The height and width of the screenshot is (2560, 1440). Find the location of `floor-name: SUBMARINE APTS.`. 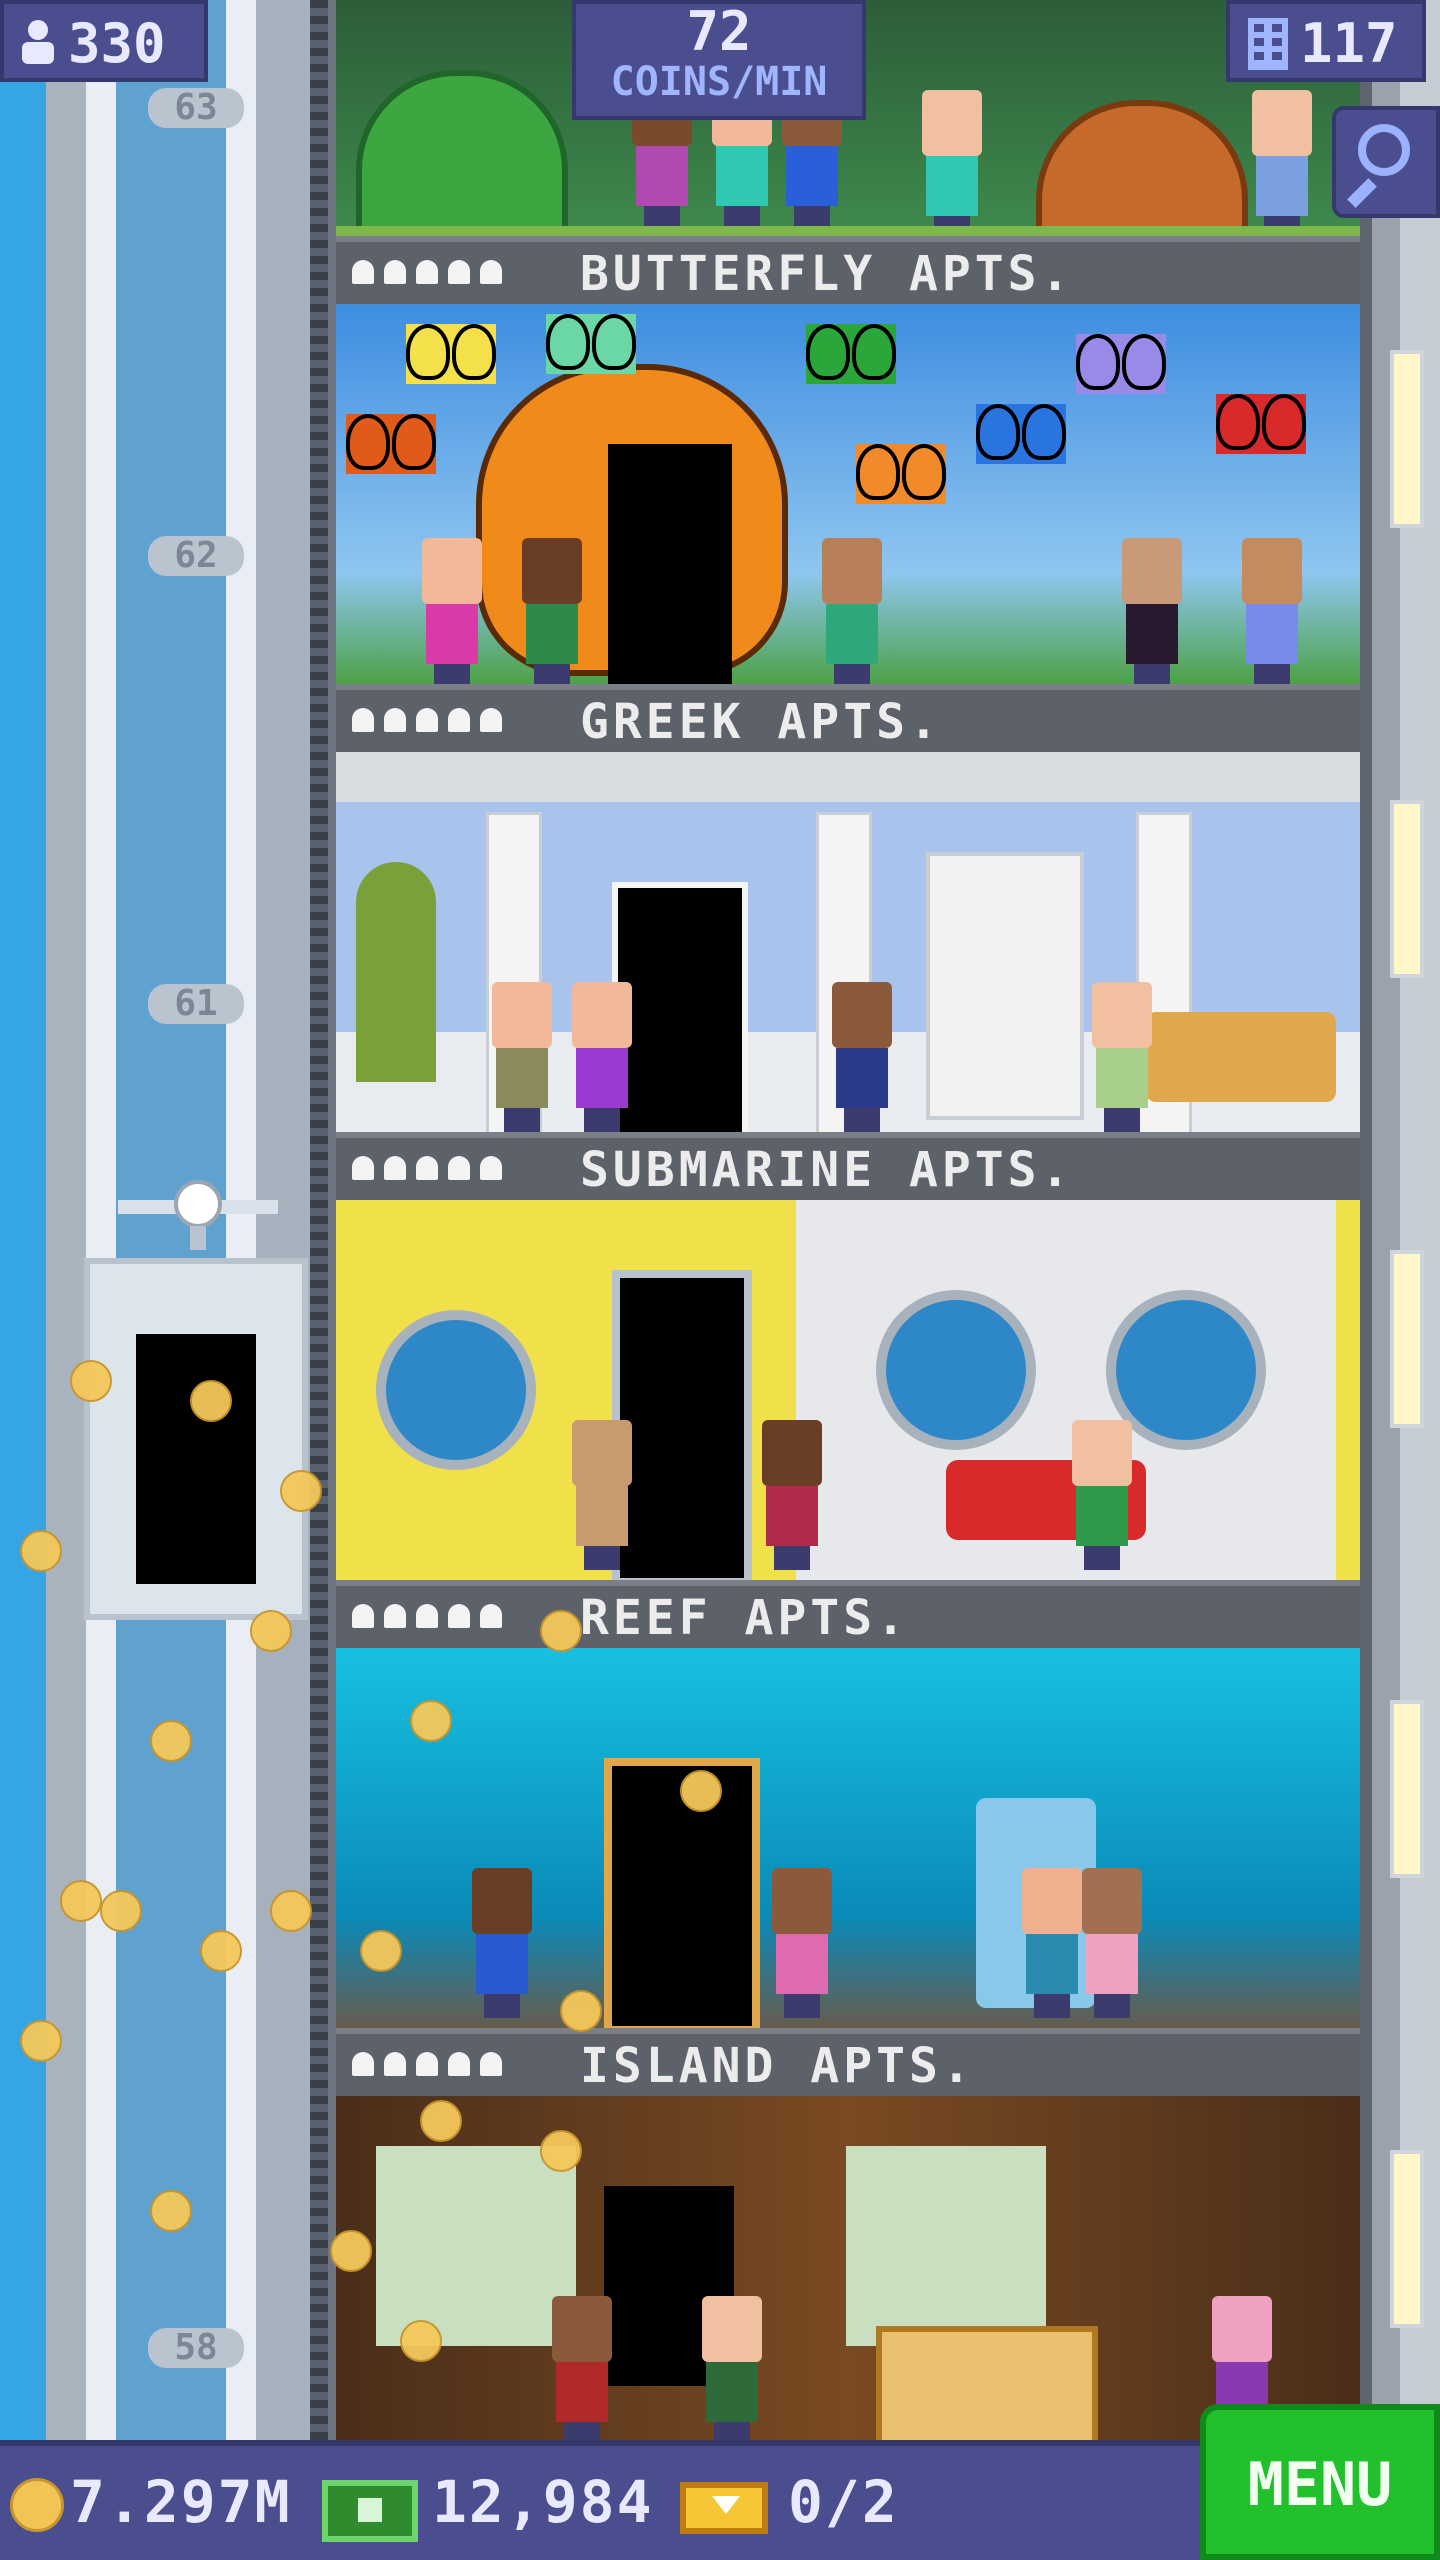

floor-name: SUBMARINE APTS. is located at coordinates (827, 1170).